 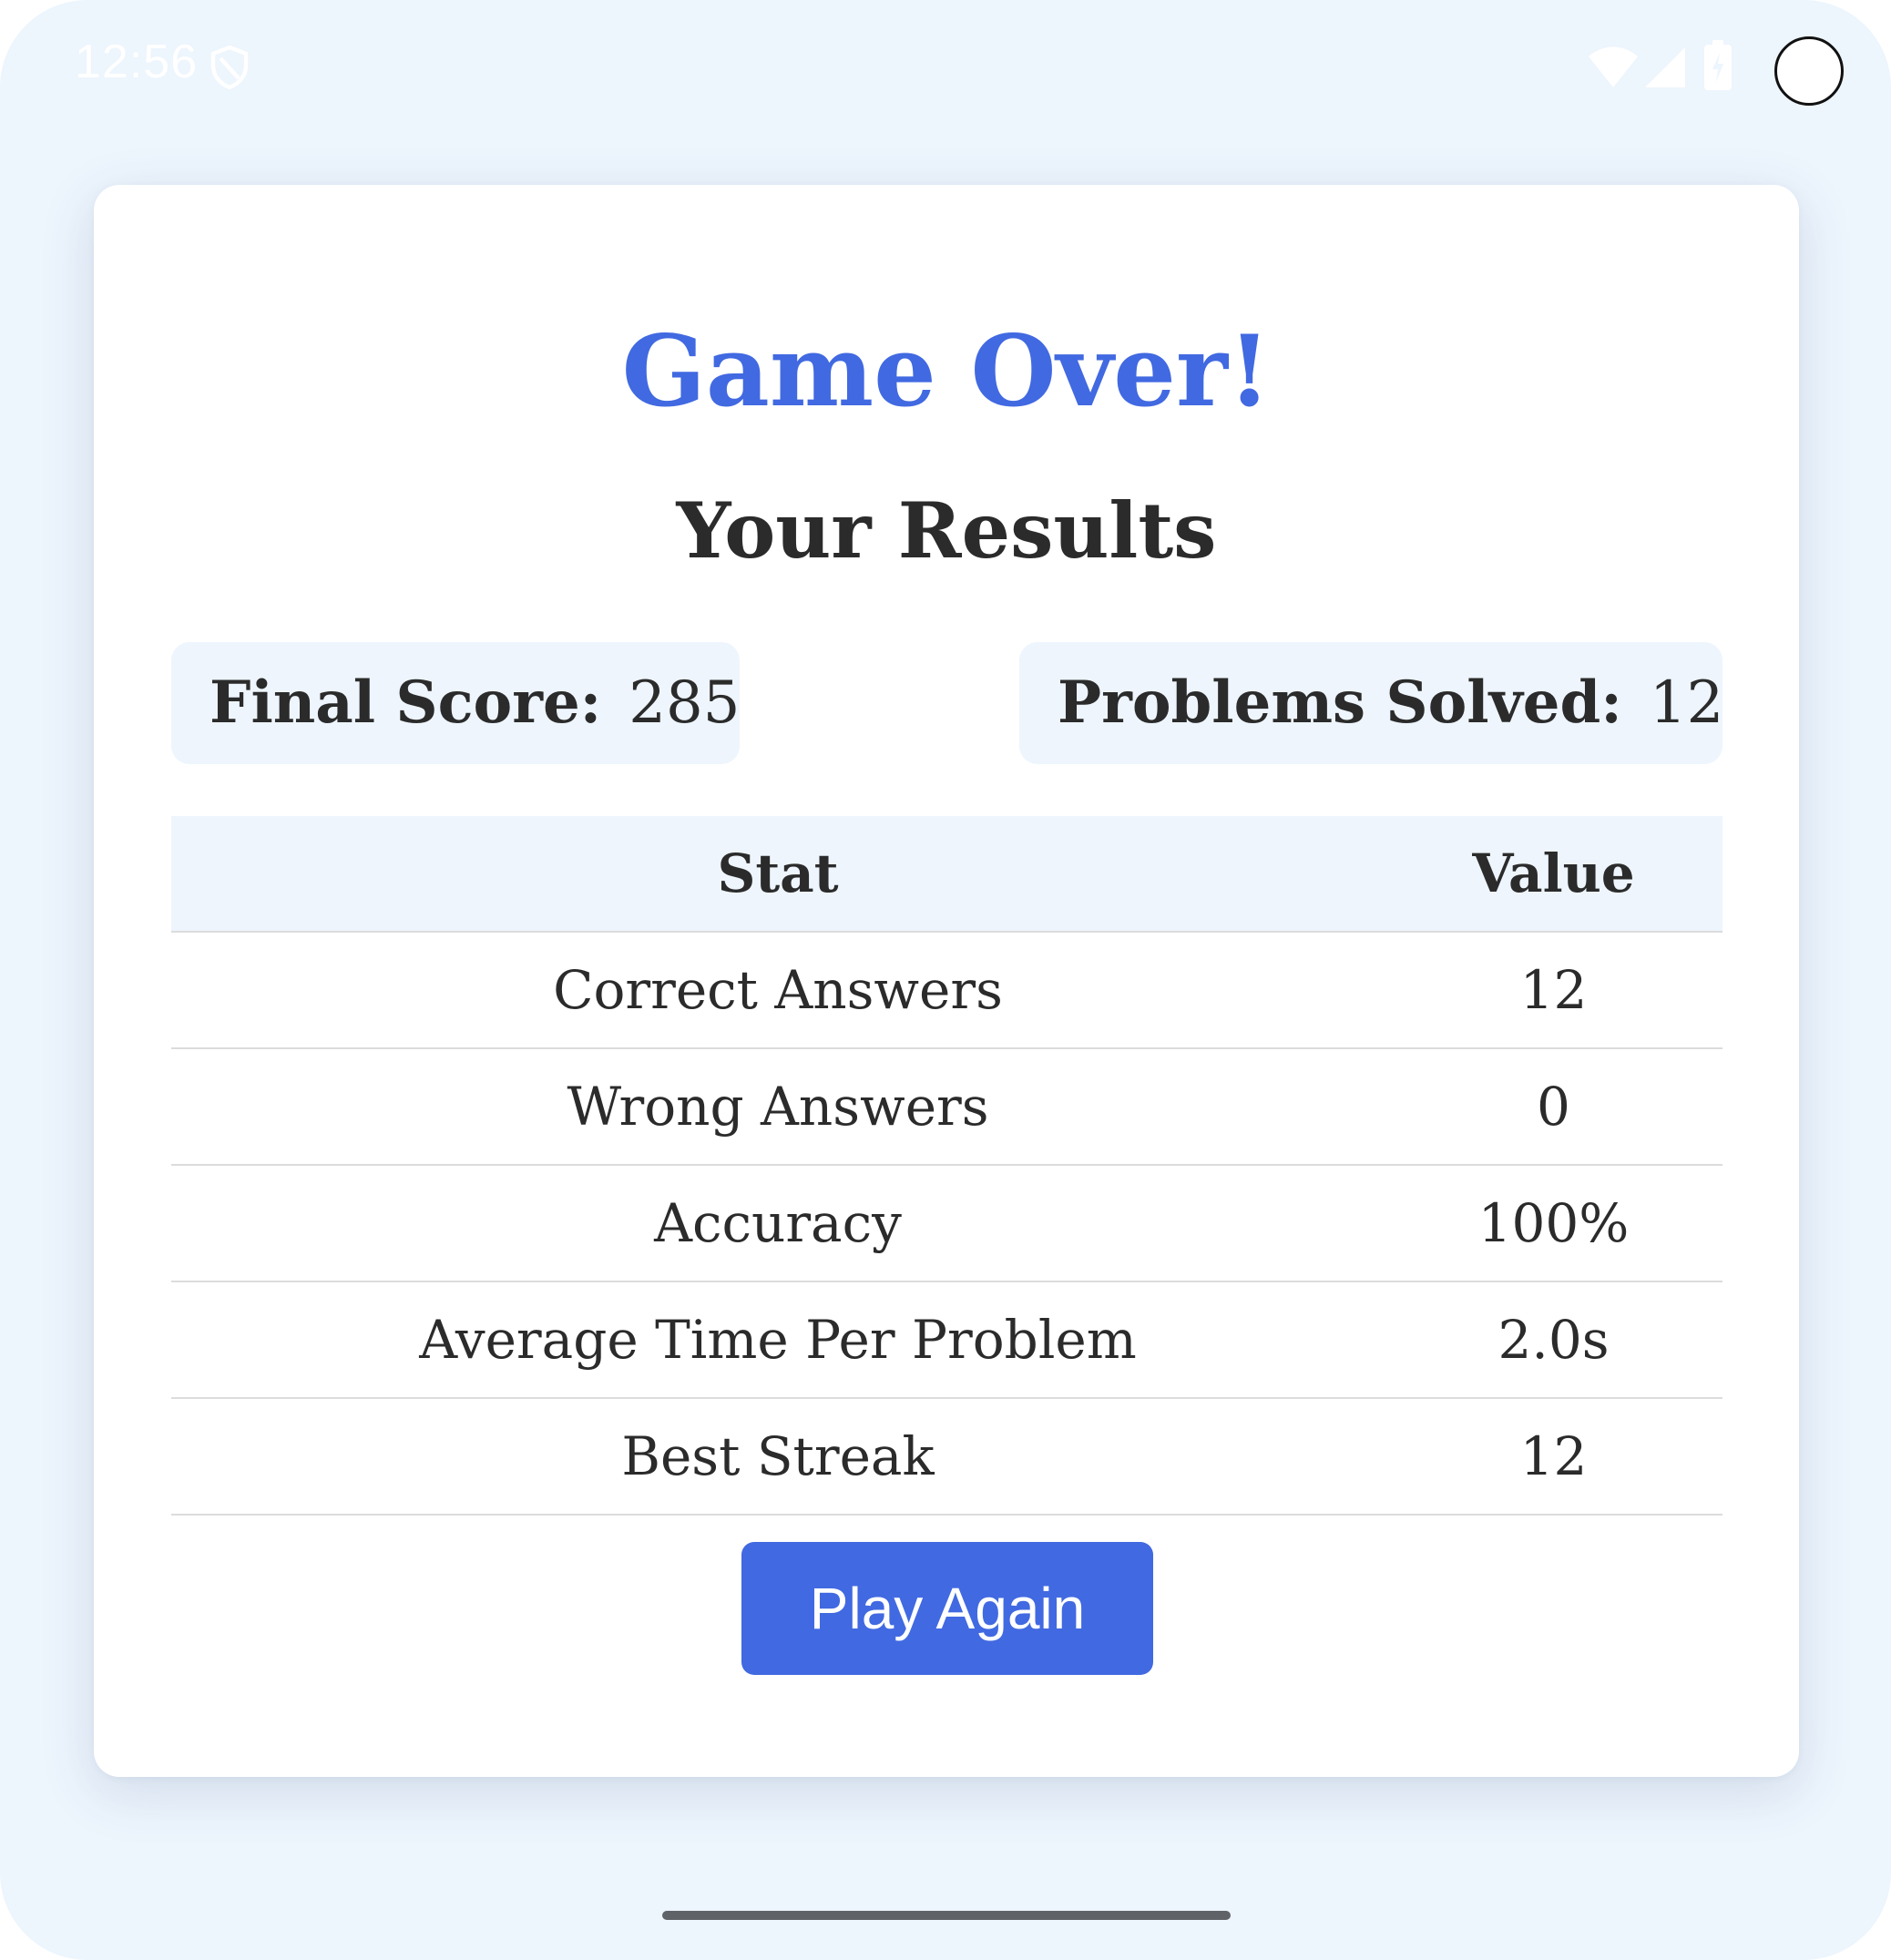 What do you see at coordinates (1687, 703) in the screenshot?
I see `problems-solved-value: 12` at bounding box center [1687, 703].